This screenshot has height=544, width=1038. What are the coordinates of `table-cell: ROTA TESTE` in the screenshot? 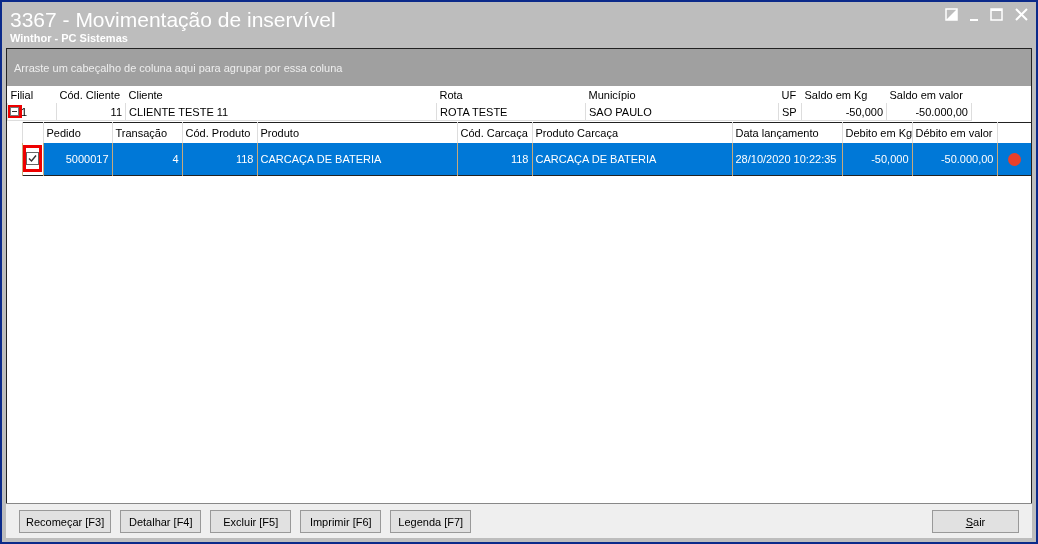 It's located at (474, 111).